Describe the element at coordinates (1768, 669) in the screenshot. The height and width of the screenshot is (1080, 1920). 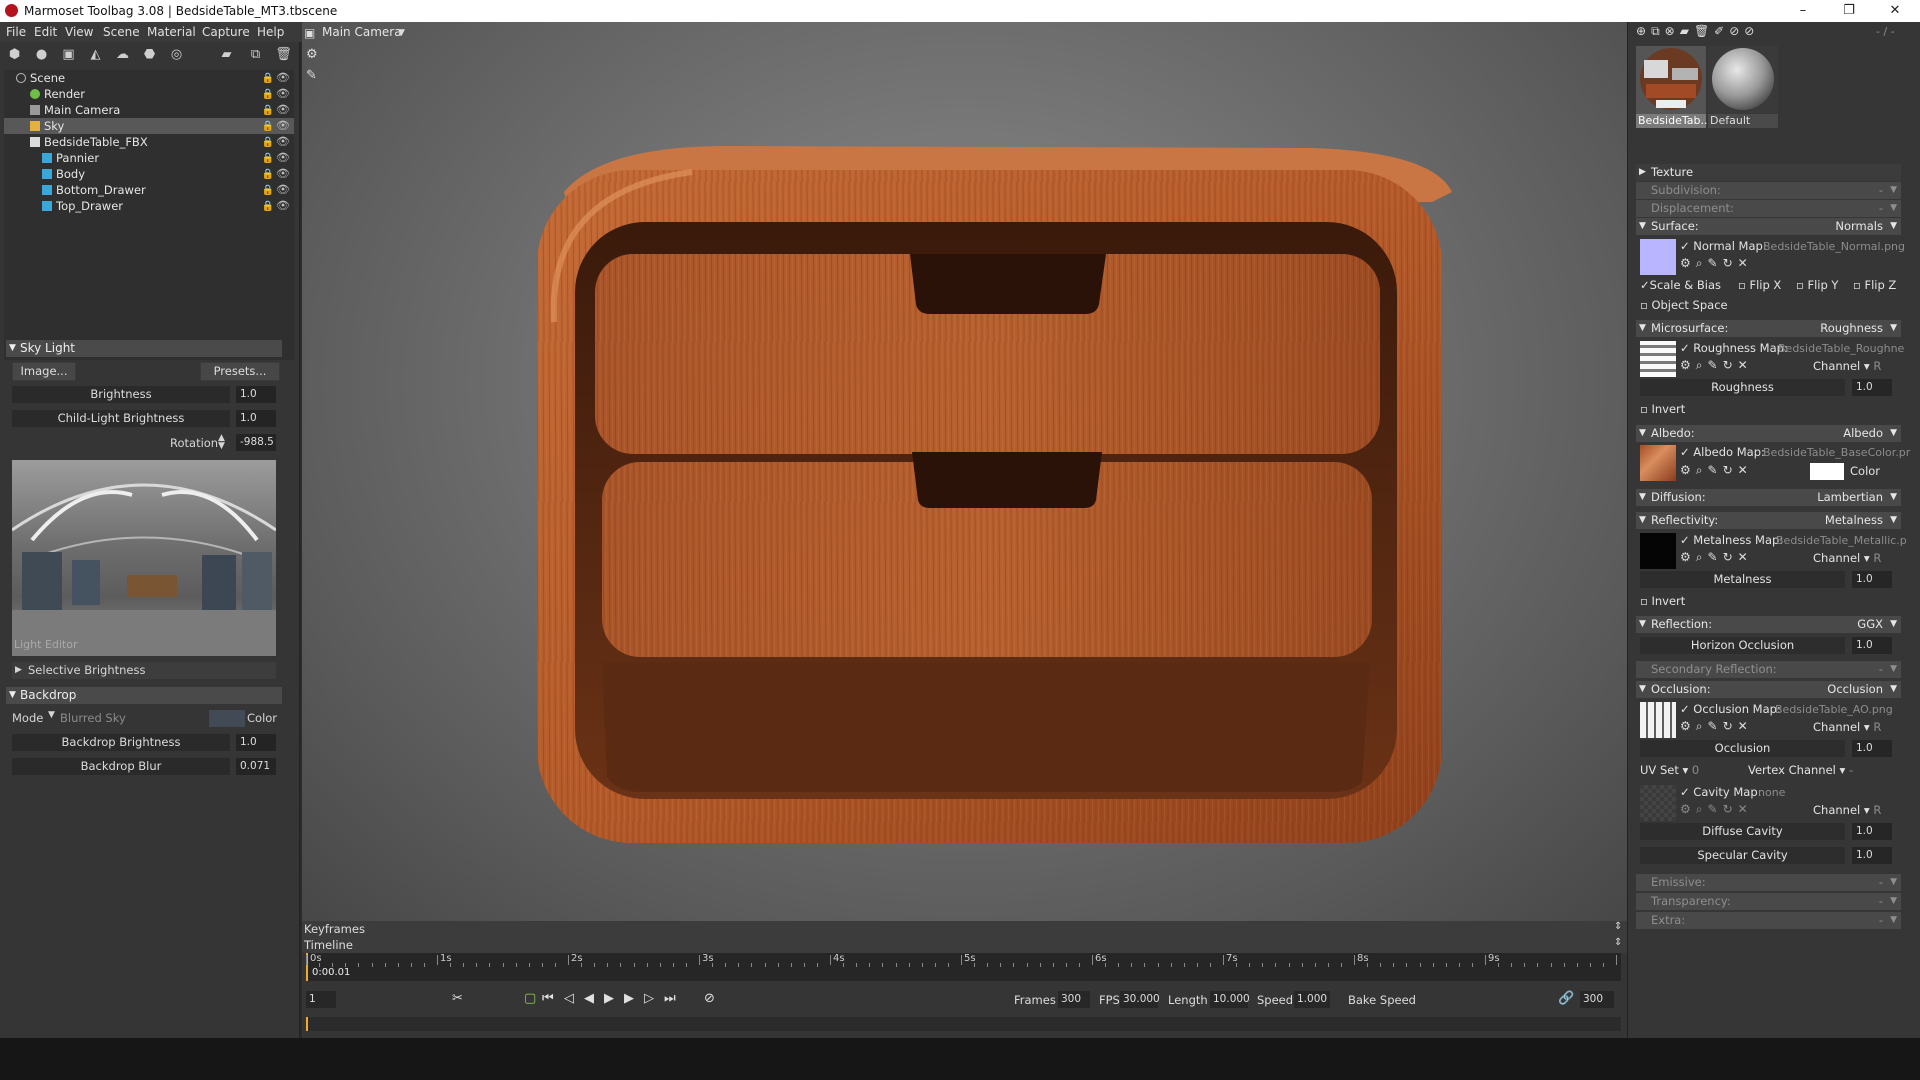
I see `secondary-reflection-header: Secondary Reflection: - ▼` at that location.